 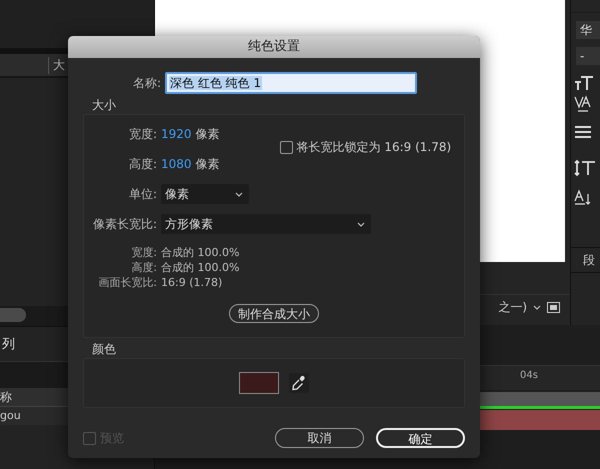 I want to click on dropdown: 像素, so click(x=205, y=194).